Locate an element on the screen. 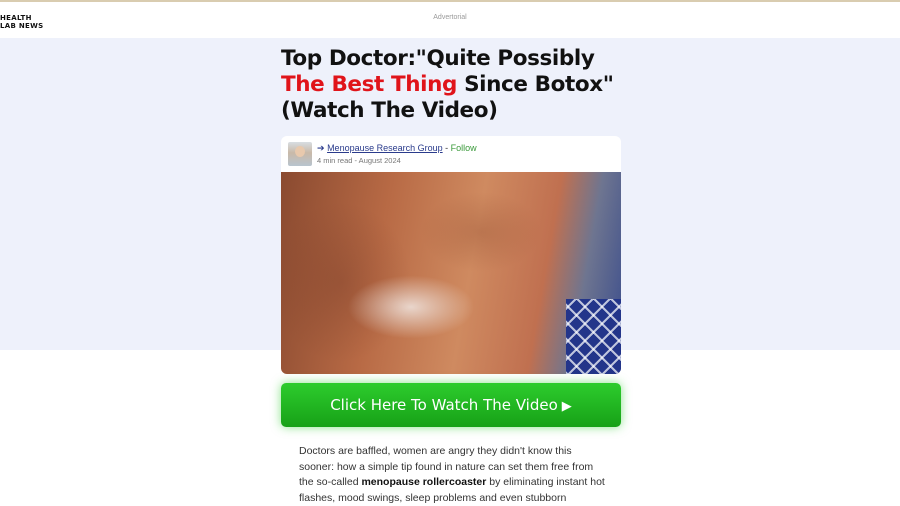 The width and height of the screenshot is (900, 506). watch-video-button: Click Here To Watch The Video ▶ is located at coordinates (451, 405).